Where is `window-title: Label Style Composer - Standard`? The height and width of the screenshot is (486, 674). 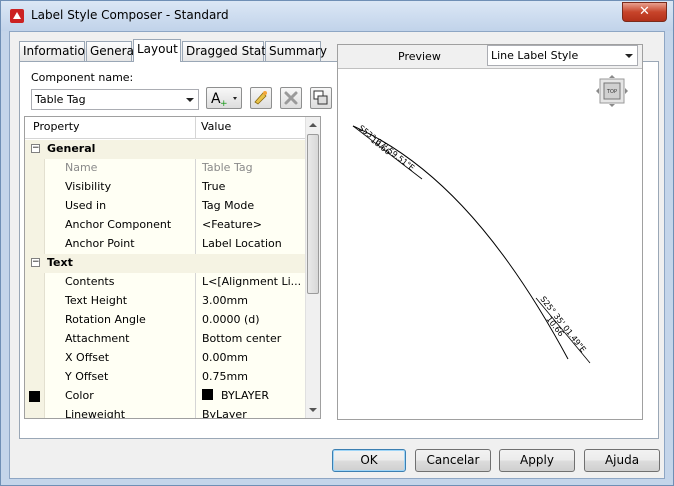
window-title: Label Style Composer - Standard is located at coordinates (130, 15).